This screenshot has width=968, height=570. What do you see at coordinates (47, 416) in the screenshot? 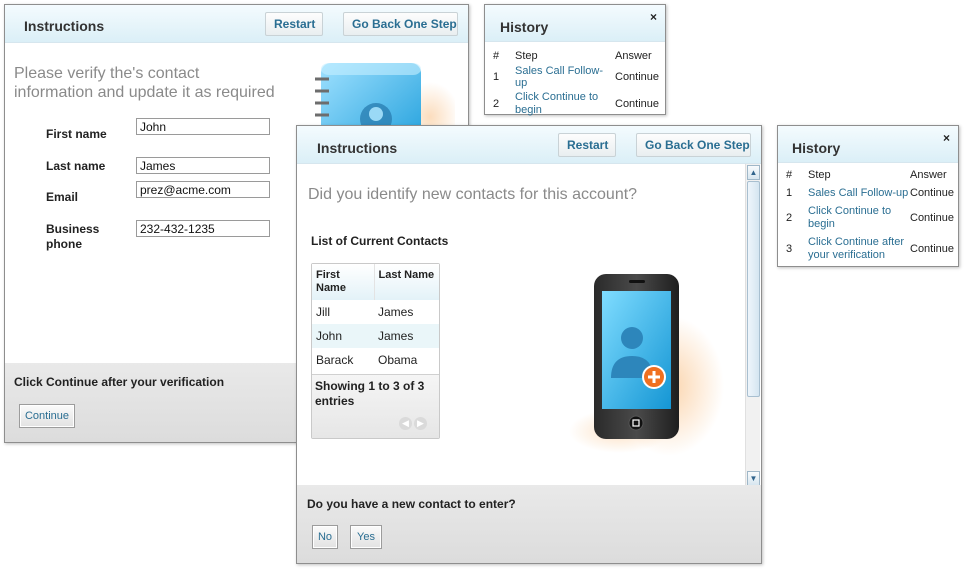
I see `continue-button: Continue` at bounding box center [47, 416].